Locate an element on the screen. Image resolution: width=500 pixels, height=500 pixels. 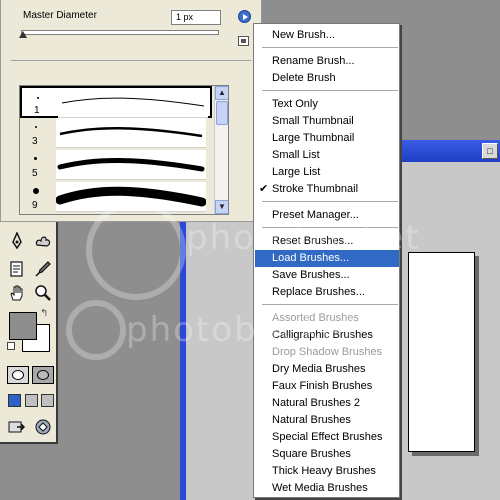
panel-divider is located at coordinates (131, 60).